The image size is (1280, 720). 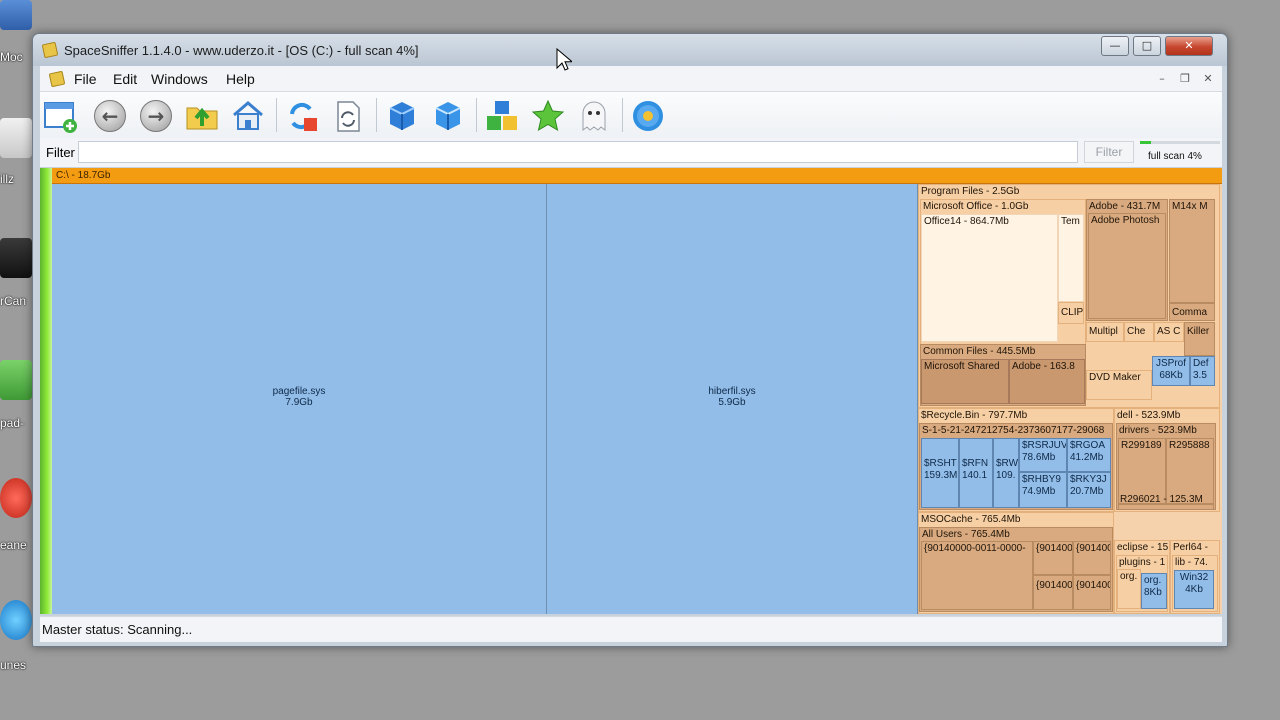 What do you see at coordinates (970, 191) in the screenshot?
I see `program-files-label: Program Files - 2.5Gb` at bounding box center [970, 191].